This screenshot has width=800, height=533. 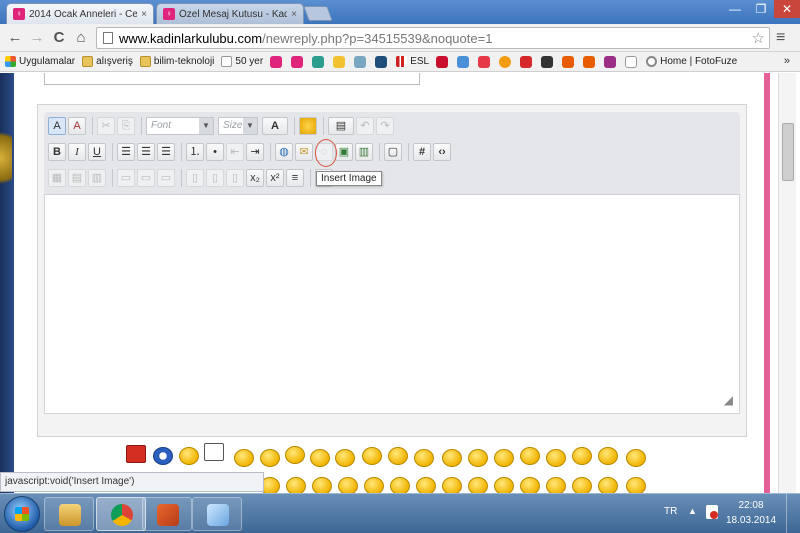 What do you see at coordinates (365, 126) in the screenshot?
I see `undo-icon: ↶` at bounding box center [365, 126].